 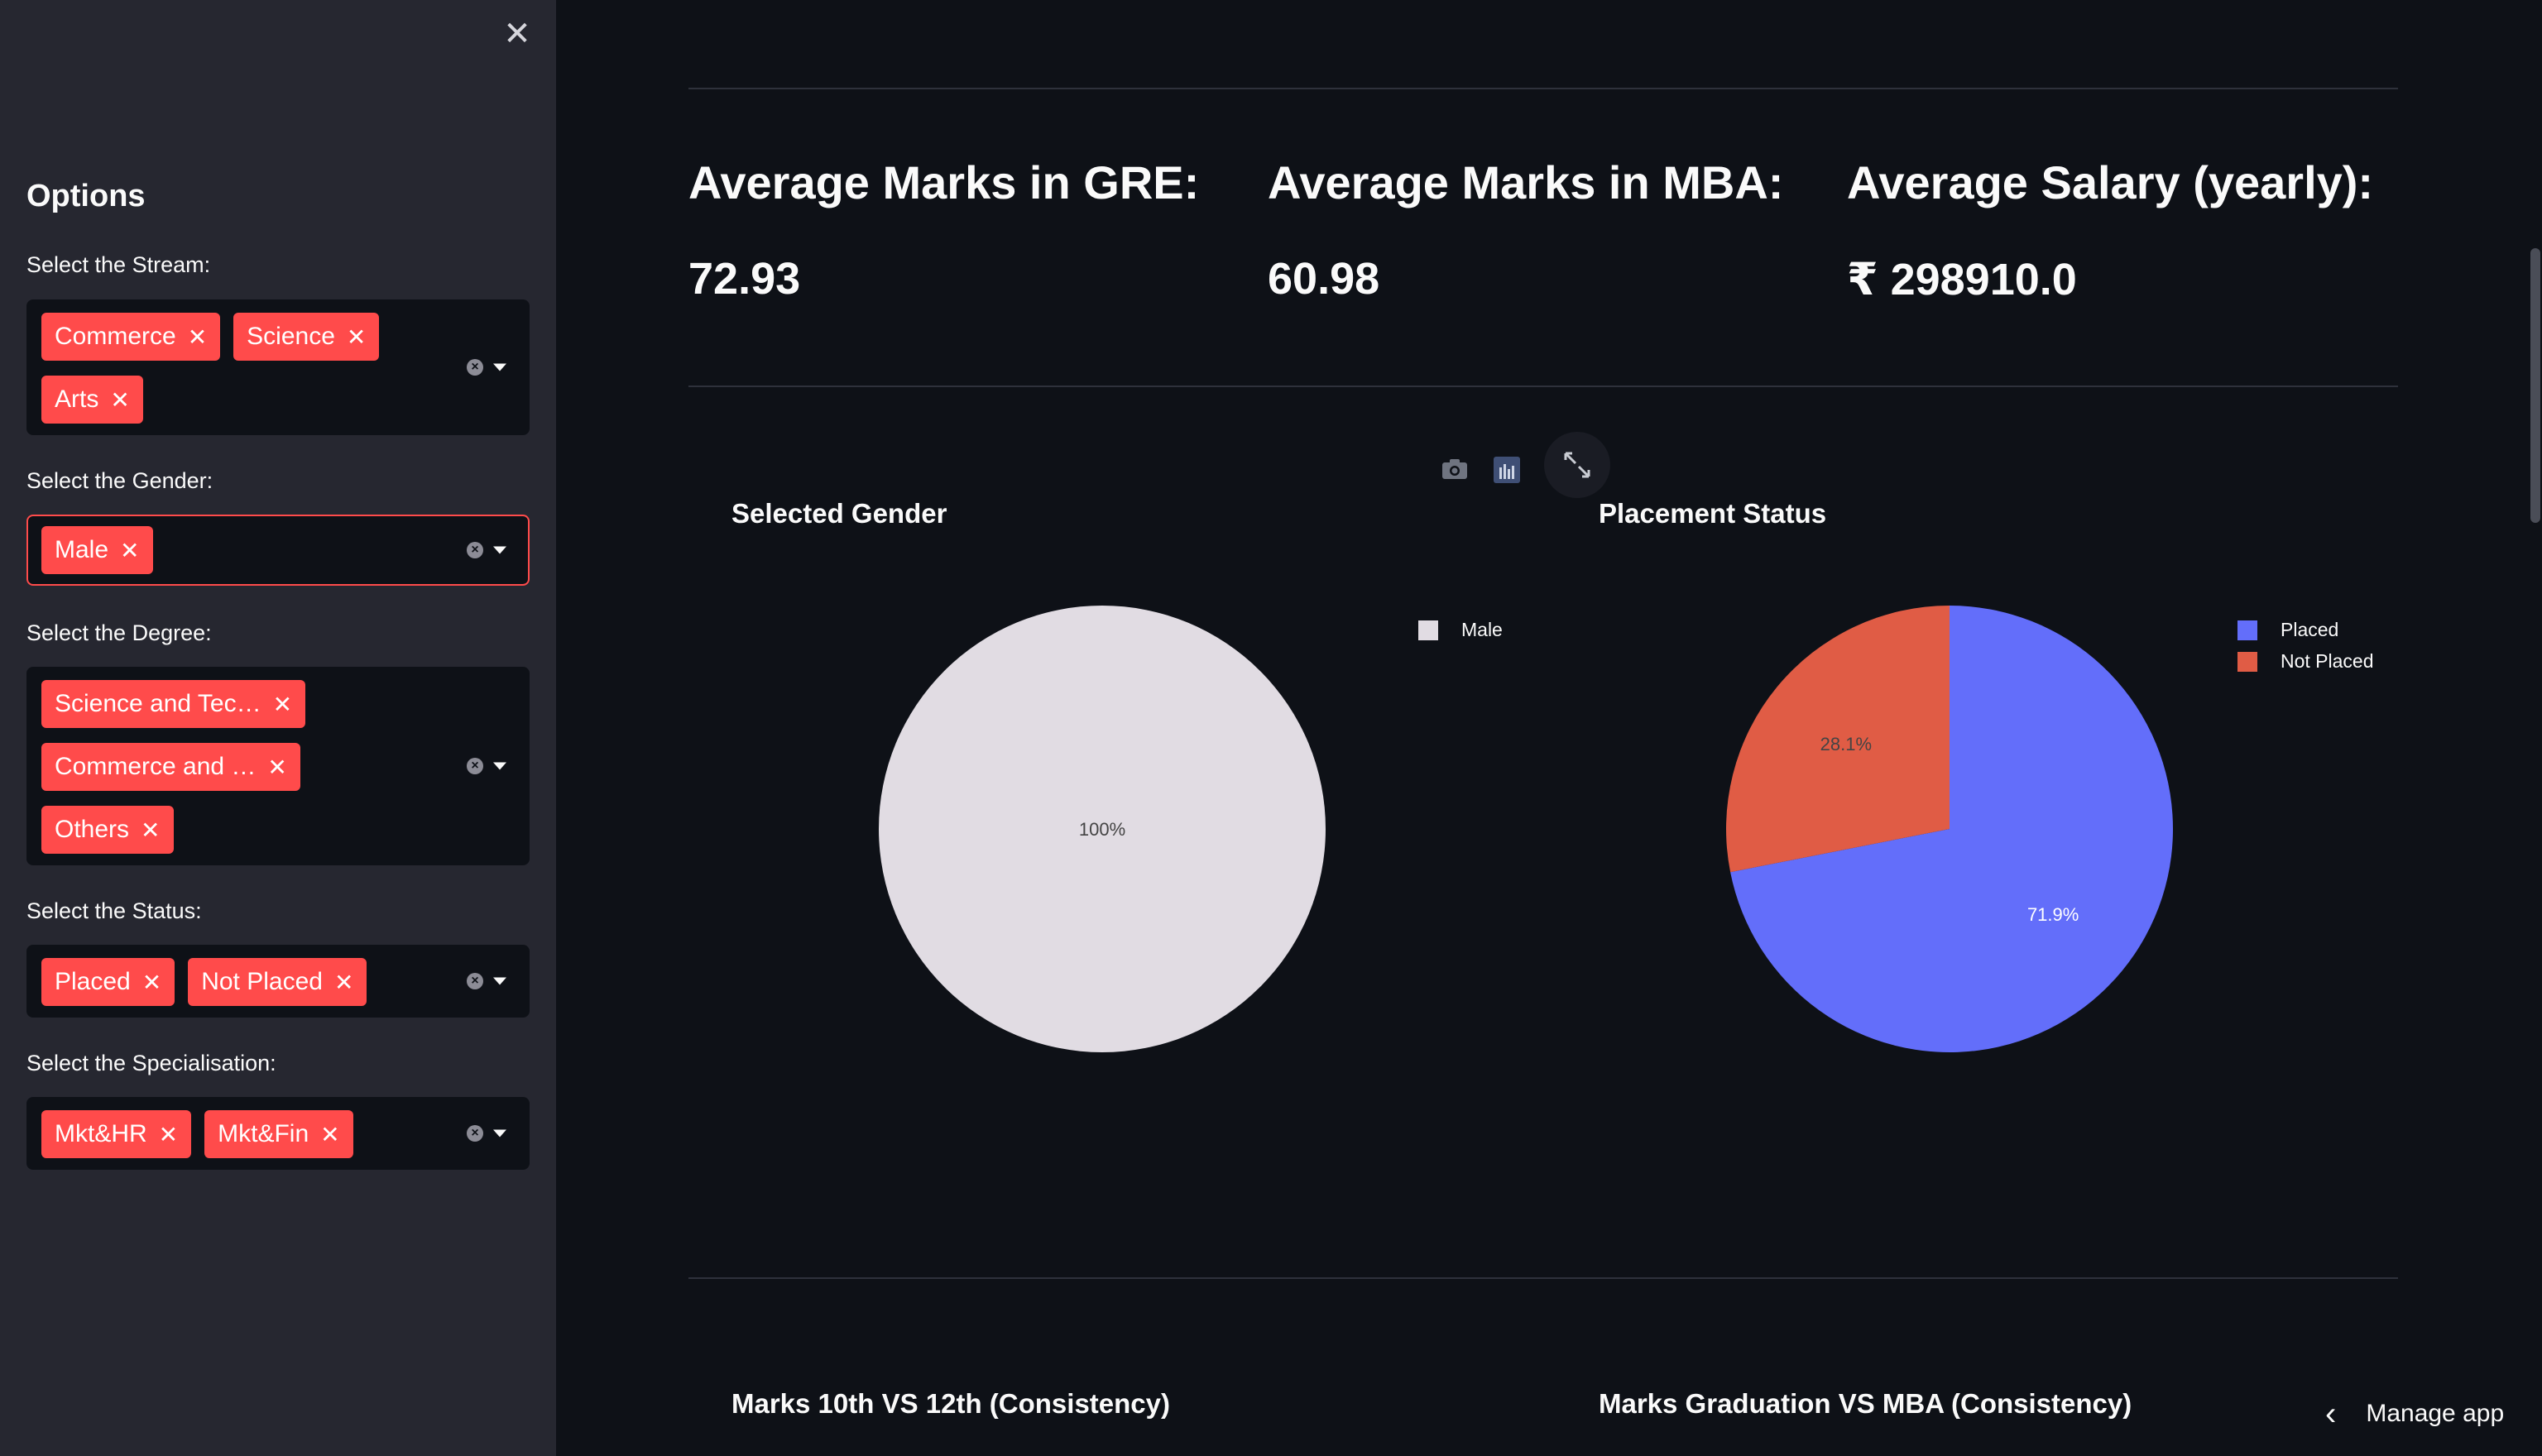 I want to click on chart-title-placement: Placement Status, so click(x=1713, y=513).